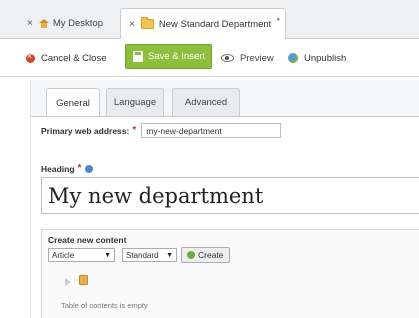 The width and height of the screenshot is (419, 318). Describe the element at coordinates (257, 58) in the screenshot. I see `preview-label: Preview` at that location.